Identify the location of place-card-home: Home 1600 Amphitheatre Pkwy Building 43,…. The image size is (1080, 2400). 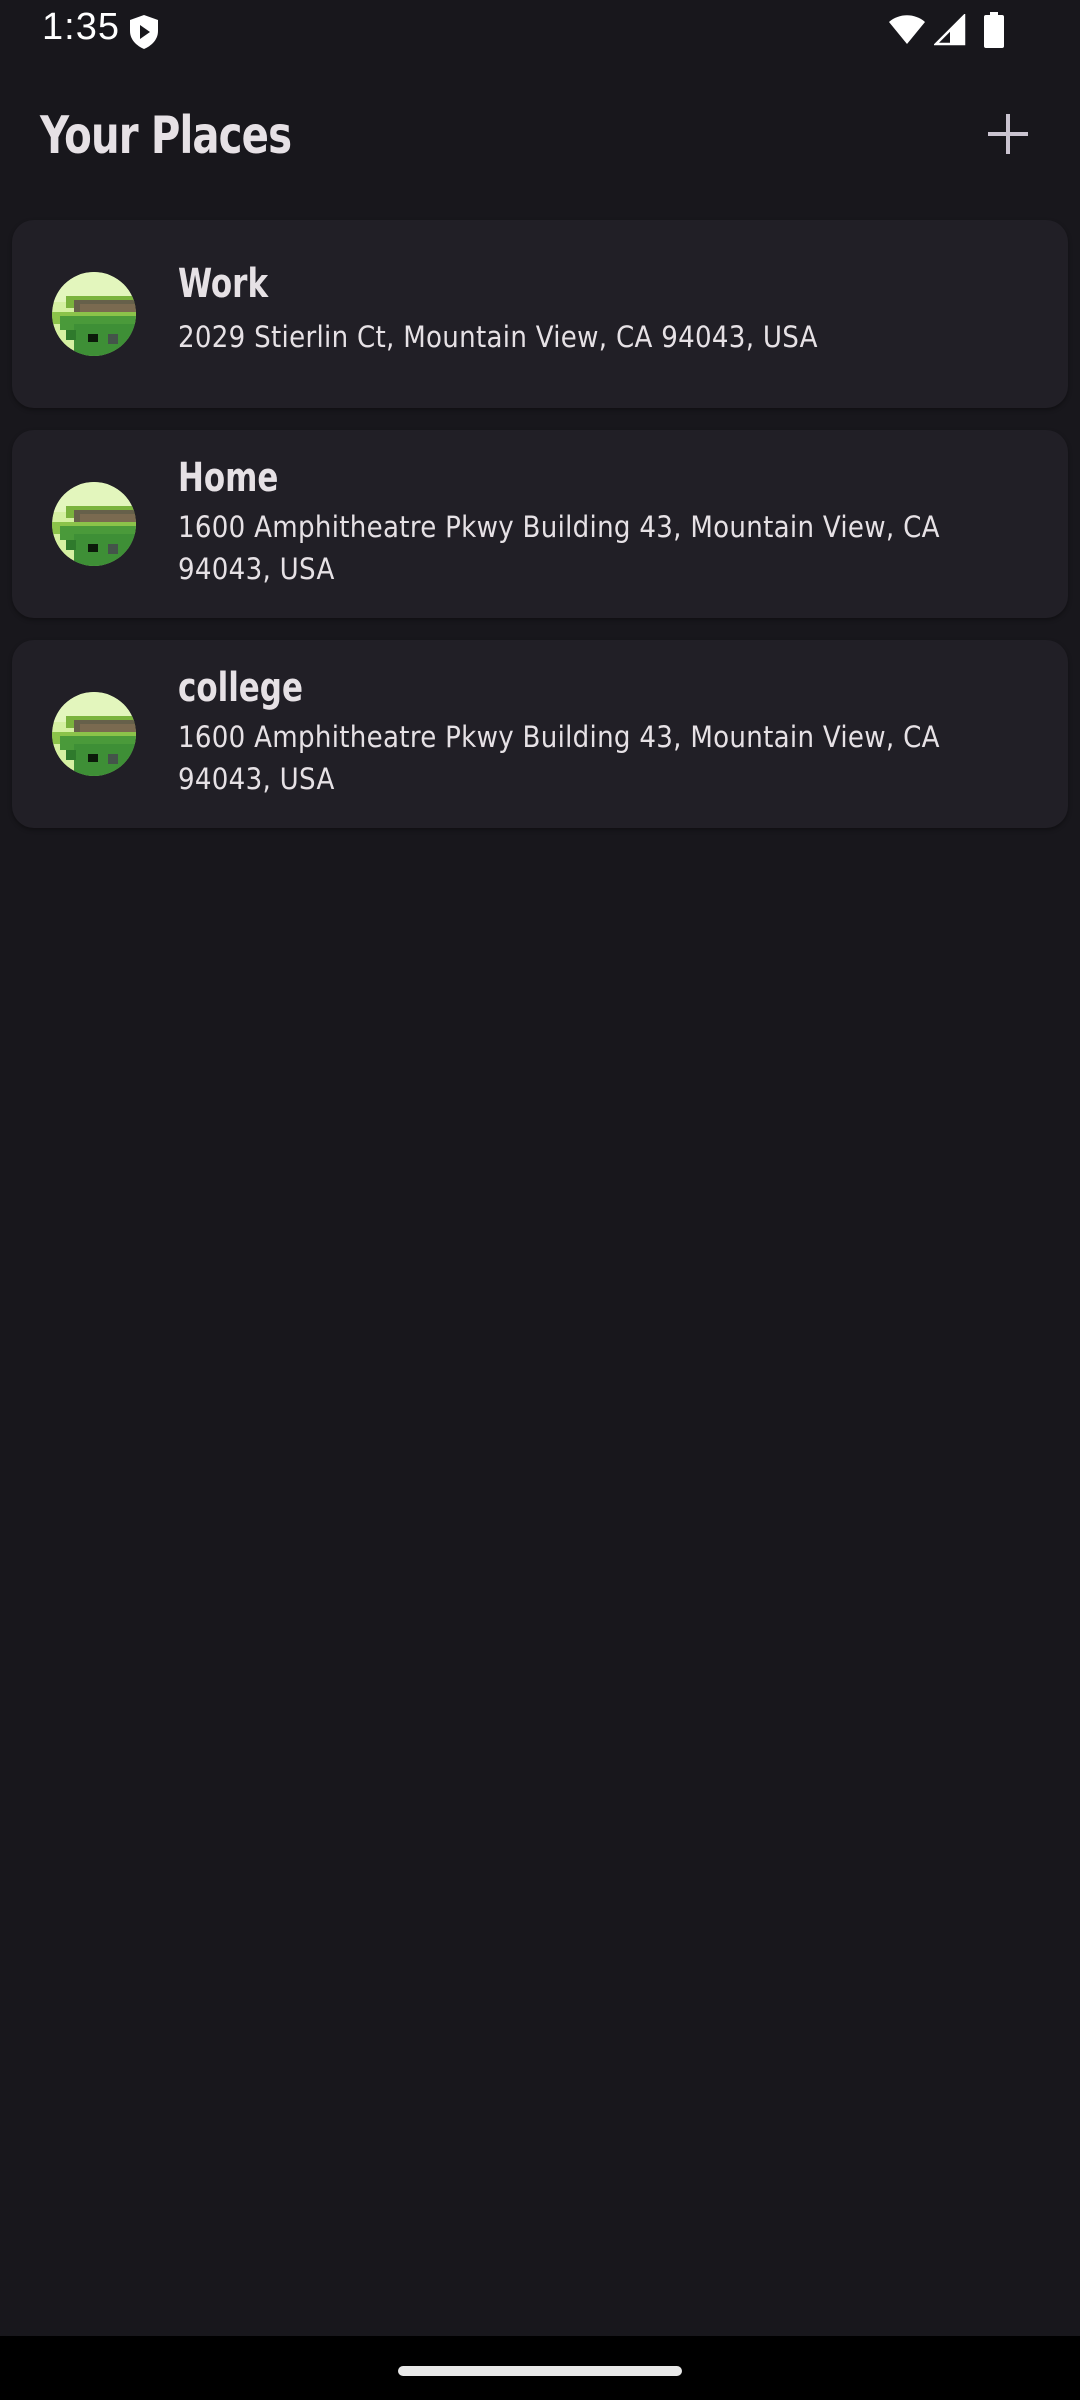
(540, 524).